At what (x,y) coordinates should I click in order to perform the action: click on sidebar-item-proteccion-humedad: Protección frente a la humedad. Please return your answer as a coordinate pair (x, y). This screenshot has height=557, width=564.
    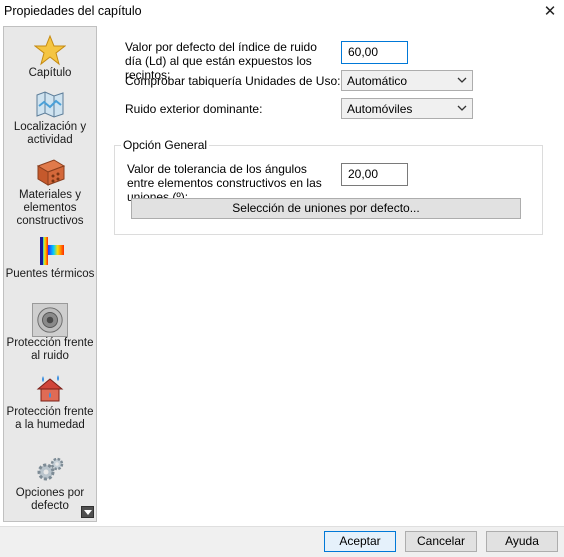
    Looking at the image, I should click on (50, 402).